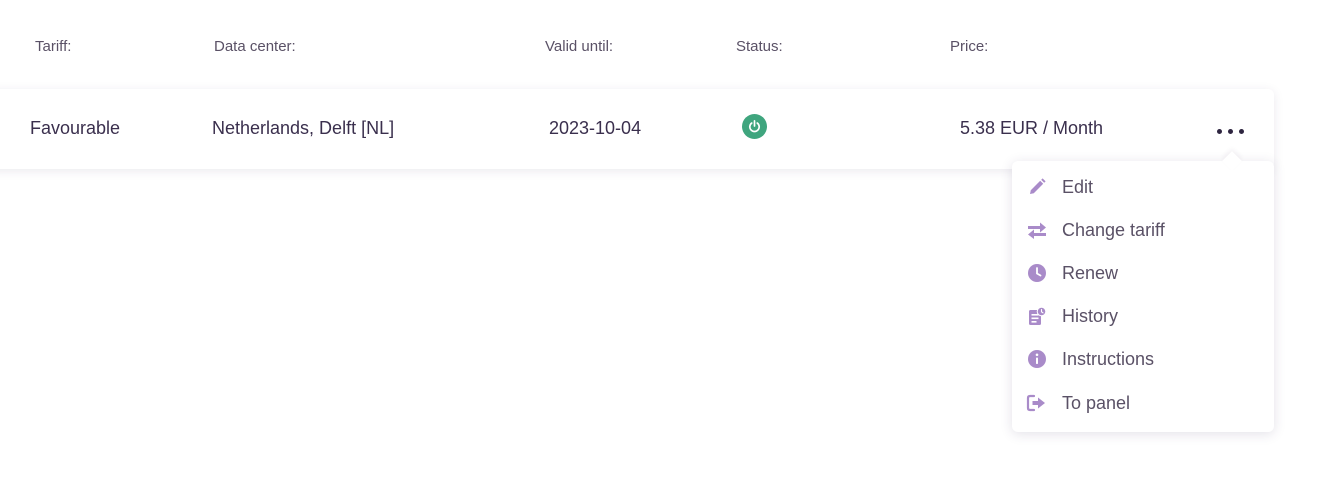 The height and width of the screenshot is (491, 1328). Describe the element at coordinates (53, 46) in the screenshot. I see `header-tariff: Tariff:` at that location.